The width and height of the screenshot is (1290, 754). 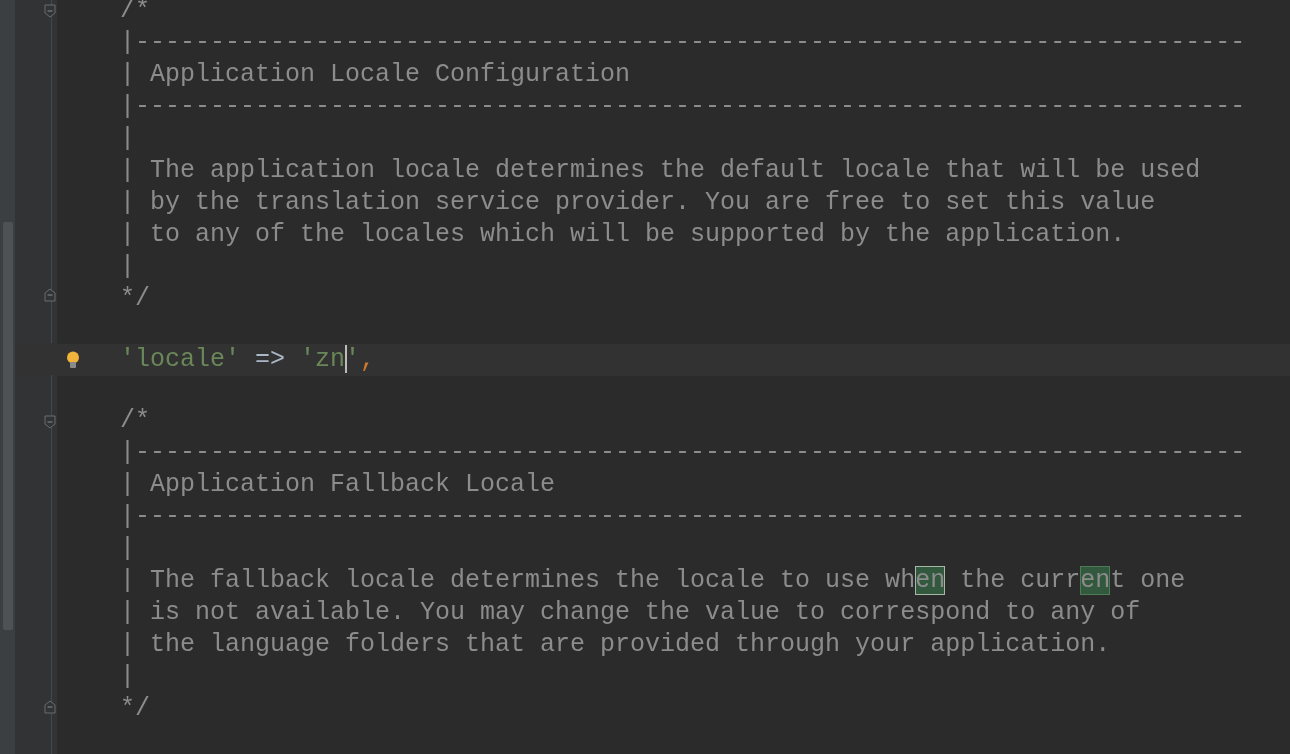 What do you see at coordinates (638, 203) in the screenshot?
I see `comment-line: | by the translation service provider. You are free to set this value` at bounding box center [638, 203].